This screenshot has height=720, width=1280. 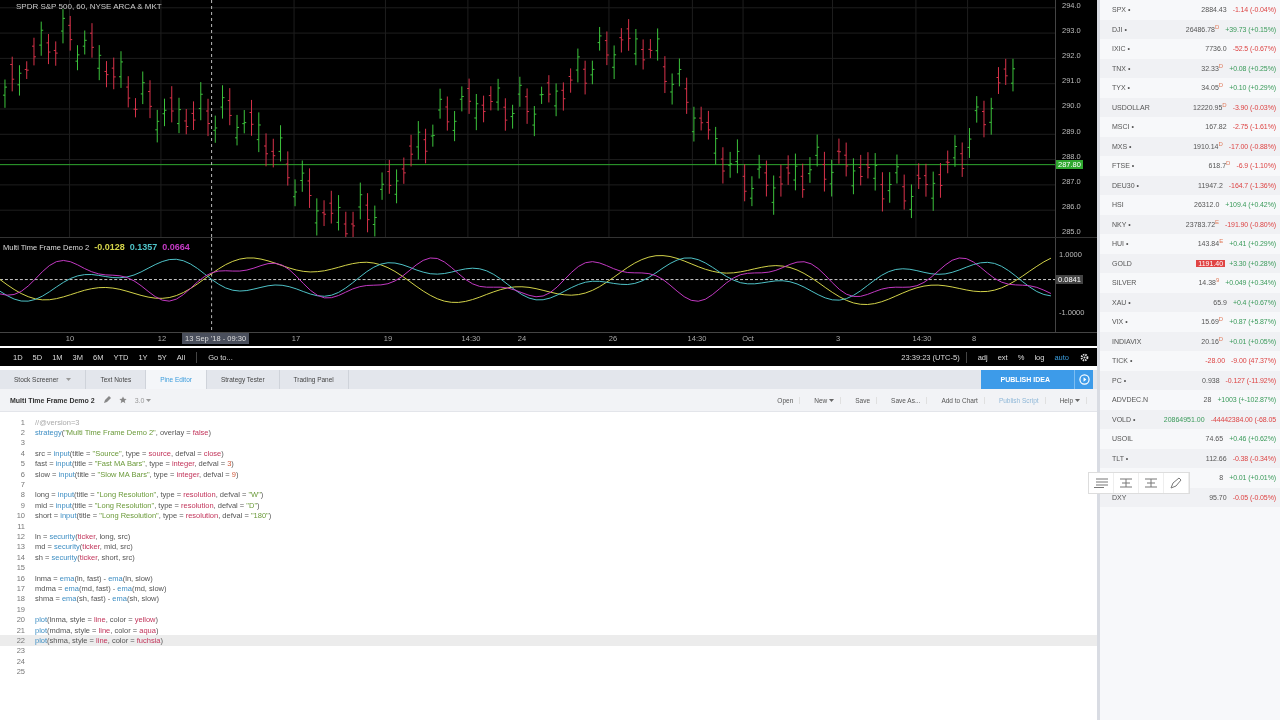 What do you see at coordinates (176, 247) in the screenshot?
I see `indicator-value: 0.0664` at bounding box center [176, 247].